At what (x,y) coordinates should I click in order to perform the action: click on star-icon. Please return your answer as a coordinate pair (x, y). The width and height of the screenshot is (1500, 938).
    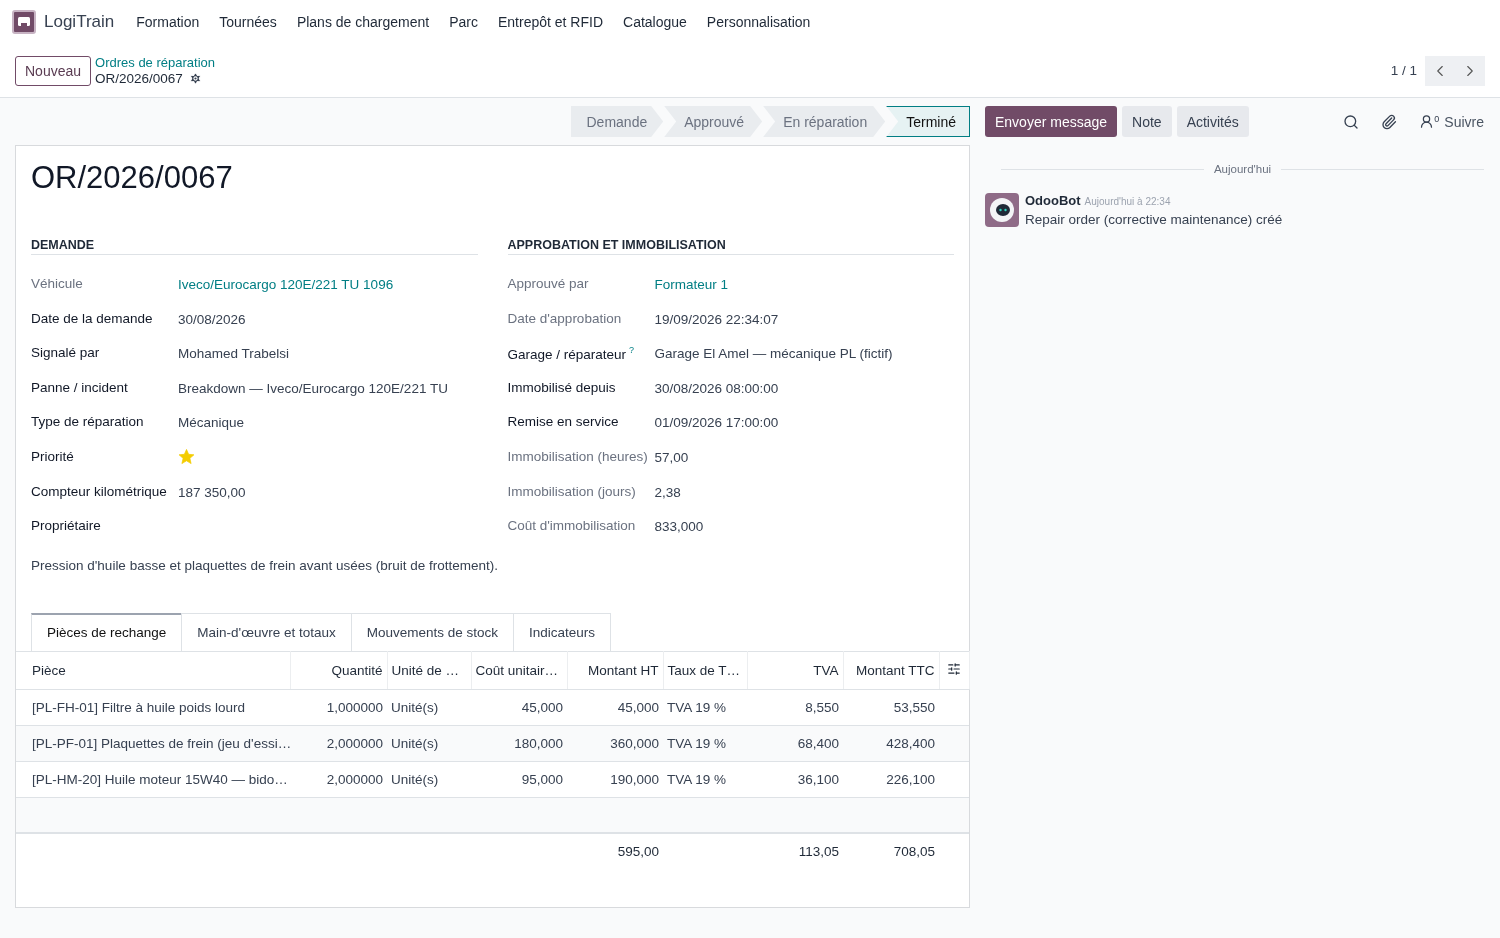
    Looking at the image, I should click on (186, 456).